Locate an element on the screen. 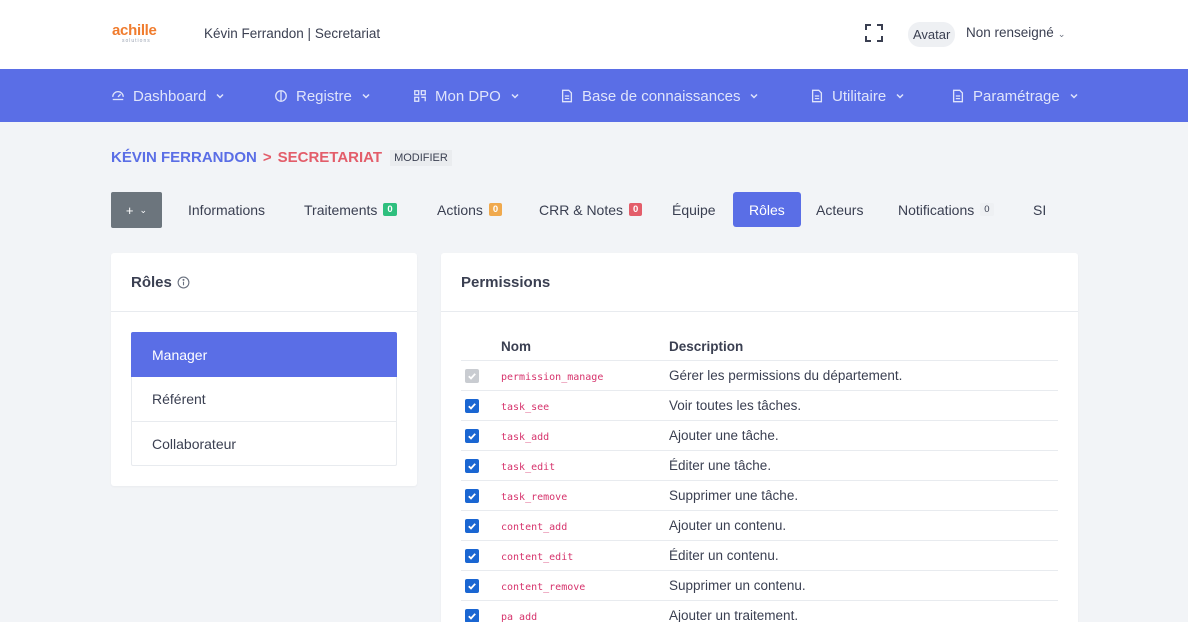  tab-crr-notes: CRR & Notes 0 is located at coordinates (591, 209).